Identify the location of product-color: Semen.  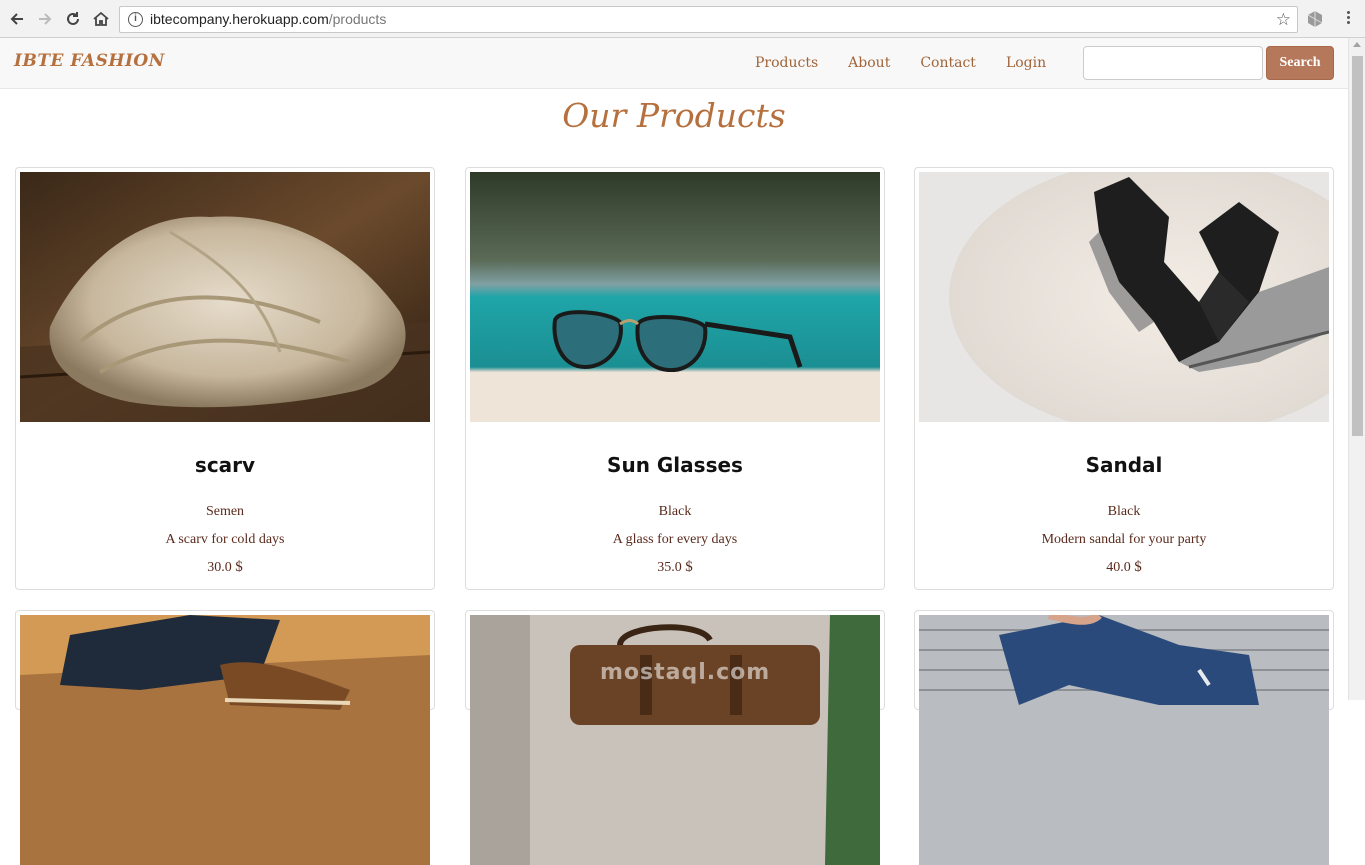
(225, 511).